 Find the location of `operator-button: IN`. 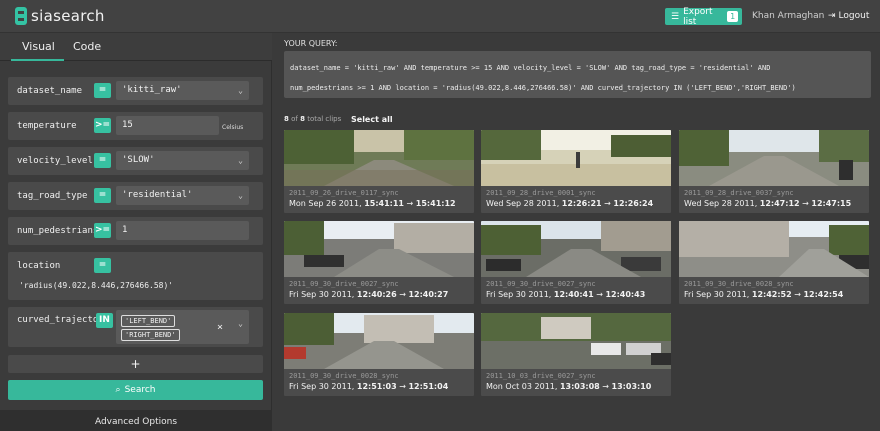

operator-button: IN is located at coordinates (104, 320).